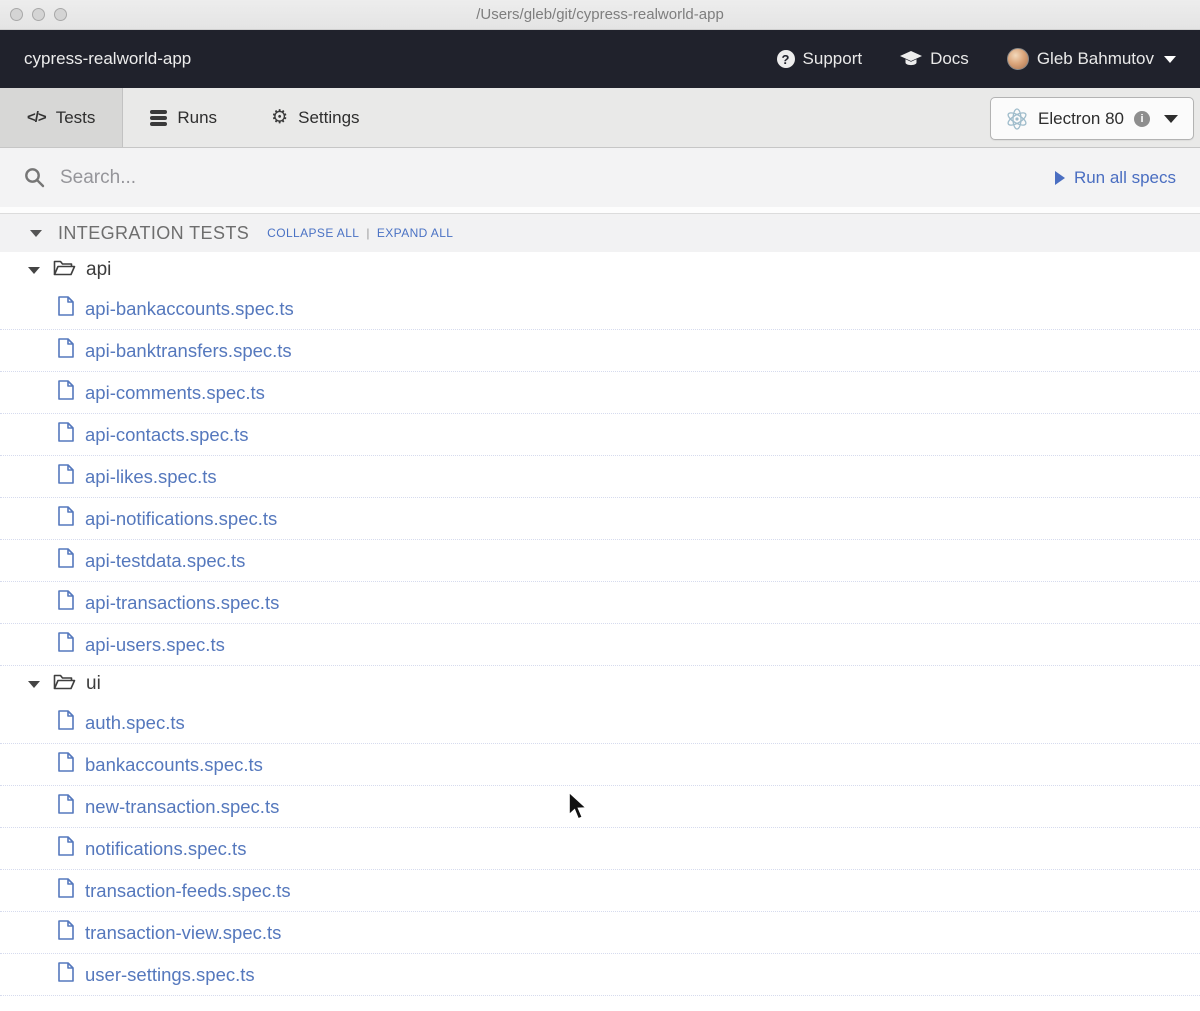  What do you see at coordinates (99, 269) in the screenshot?
I see `folder-name: api` at bounding box center [99, 269].